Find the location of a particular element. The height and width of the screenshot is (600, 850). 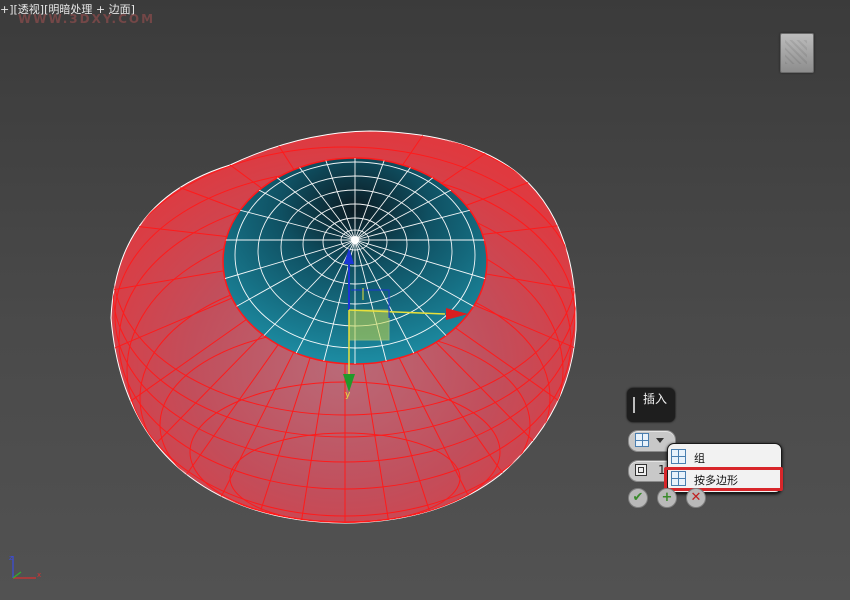

insert-caddy-title: 插入 is located at coordinates (651, 405).